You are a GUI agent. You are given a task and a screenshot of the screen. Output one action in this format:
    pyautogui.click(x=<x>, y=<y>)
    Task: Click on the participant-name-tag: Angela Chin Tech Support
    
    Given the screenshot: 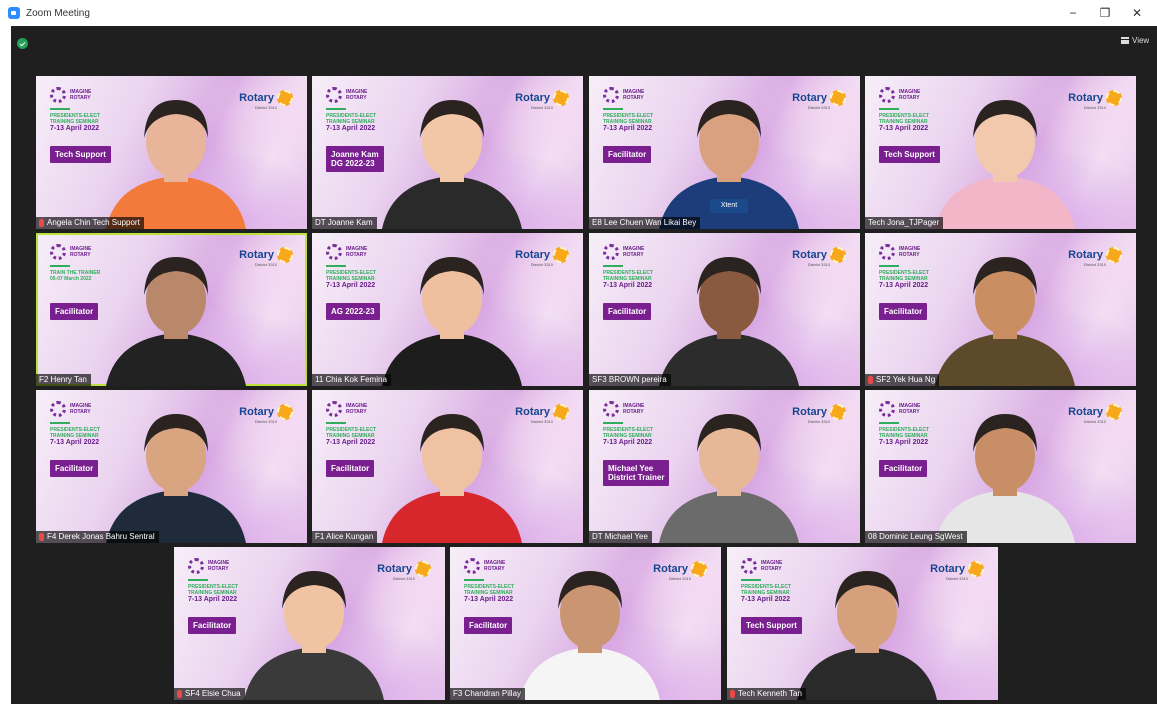 What is the action you would take?
    pyautogui.click(x=90, y=223)
    